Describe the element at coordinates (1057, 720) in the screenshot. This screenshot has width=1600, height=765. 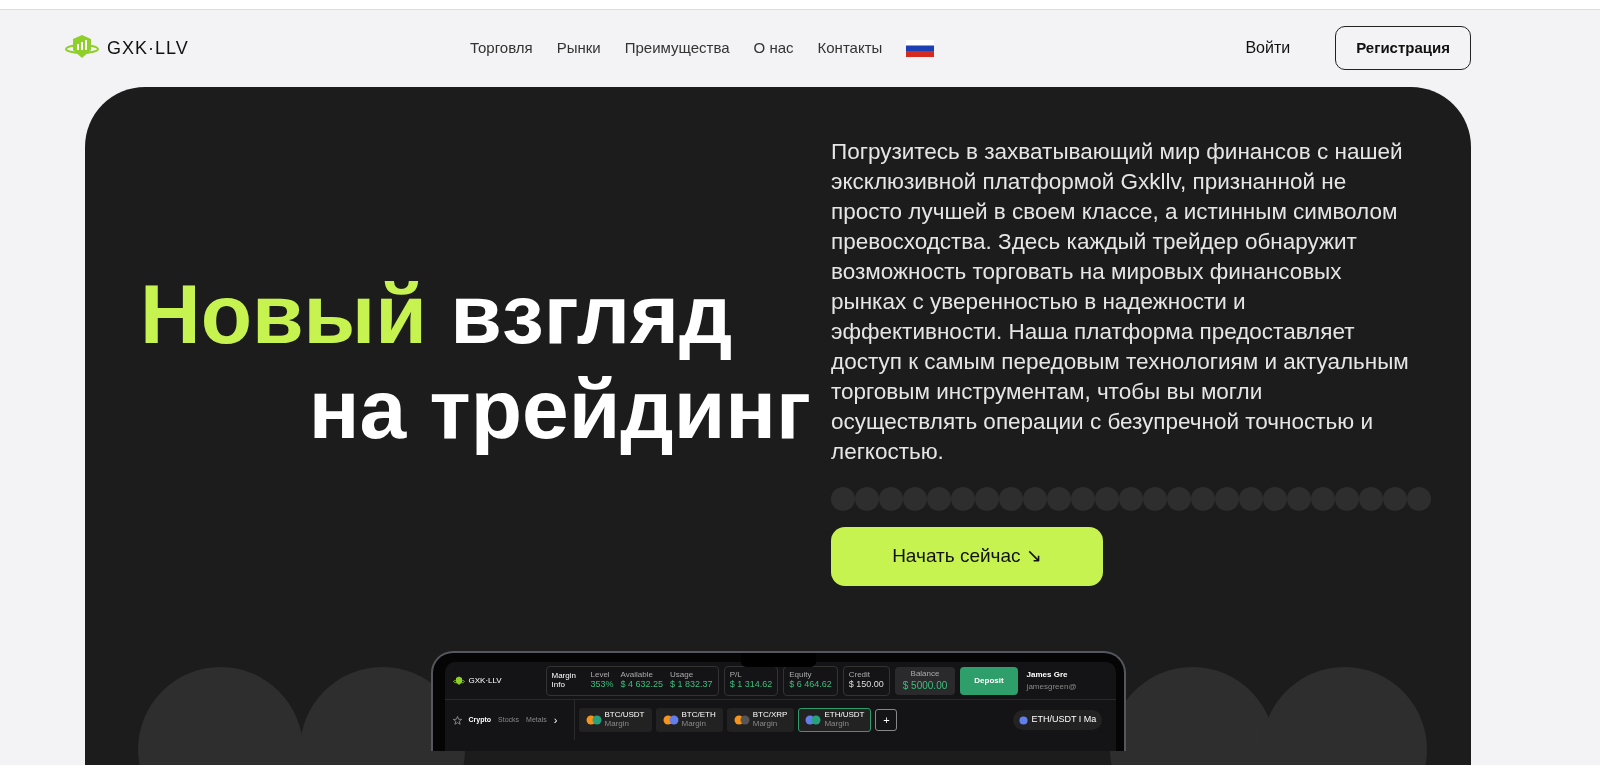
I see `ticker-pill: ETH/USDT I Ma` at that location.